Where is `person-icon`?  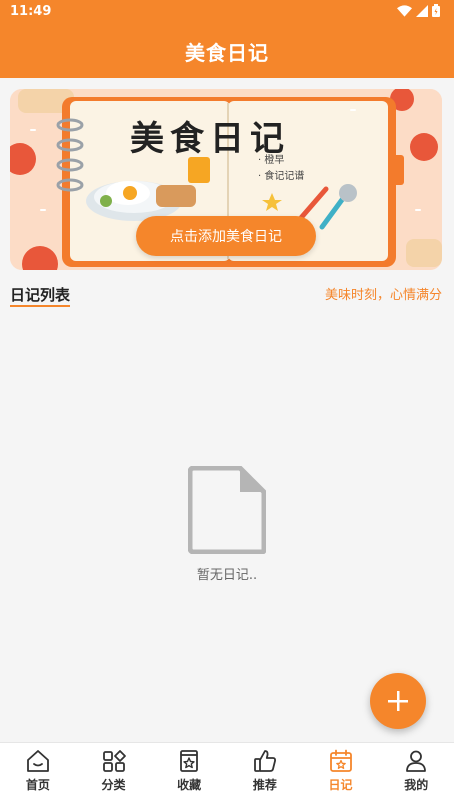
person-icon is located at coordinates (416, 761).